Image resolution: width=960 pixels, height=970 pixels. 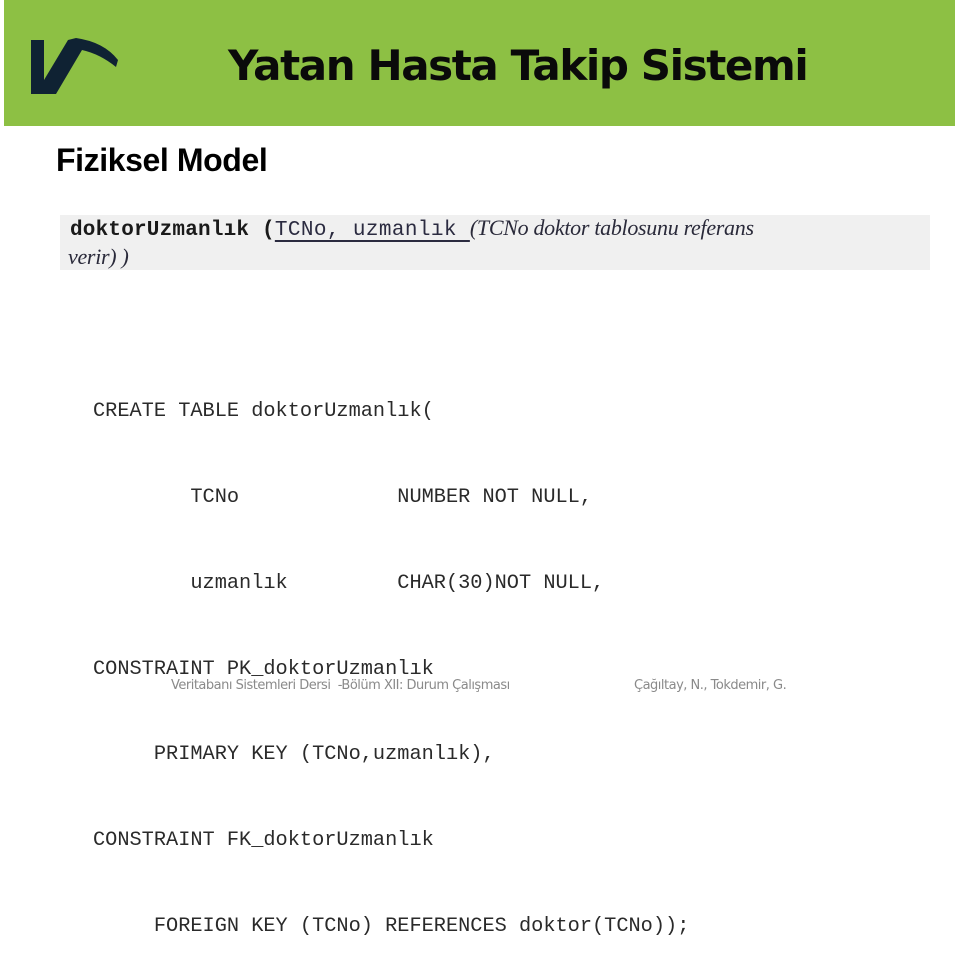 I want to click on slide-title: Yatan Hasta Takip Sistemi, so click(x=518, y=65).